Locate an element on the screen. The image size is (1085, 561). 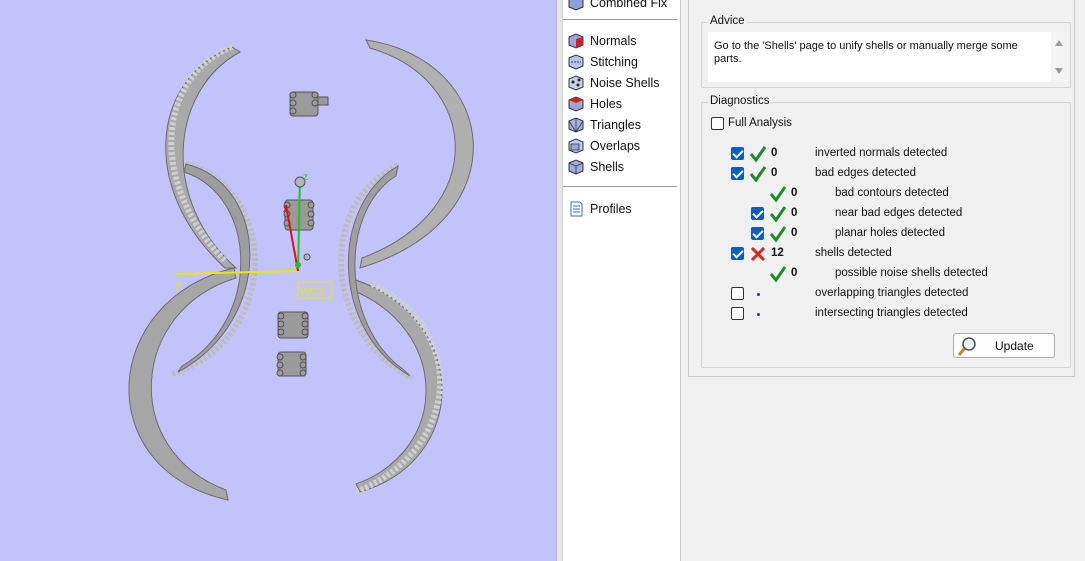
nav-label-normals: Normals is located at coordinates (613, 41).